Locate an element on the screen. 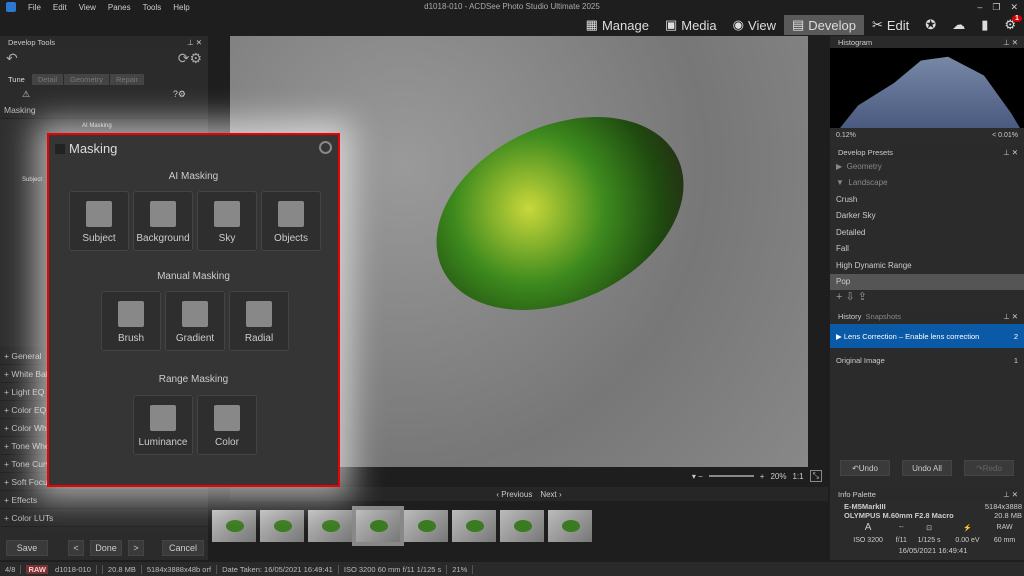  preset-item: Fall is located at coordinates (927, 249).